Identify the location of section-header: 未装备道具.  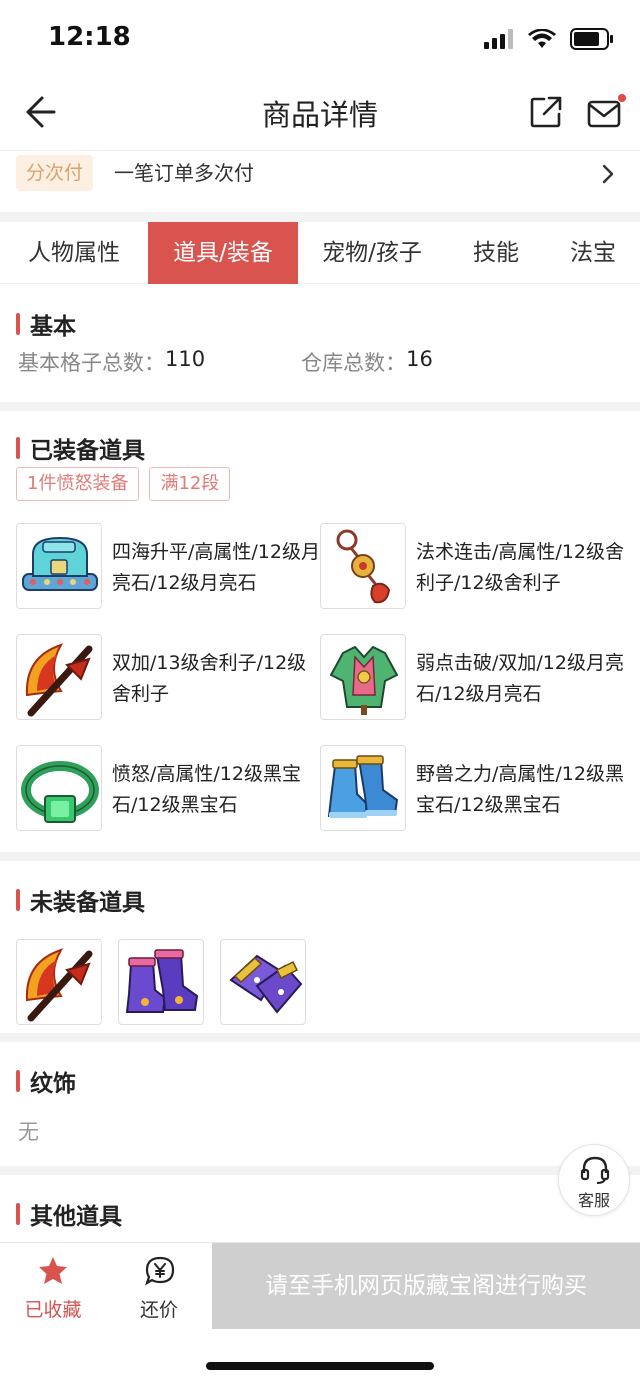
(80, 900).